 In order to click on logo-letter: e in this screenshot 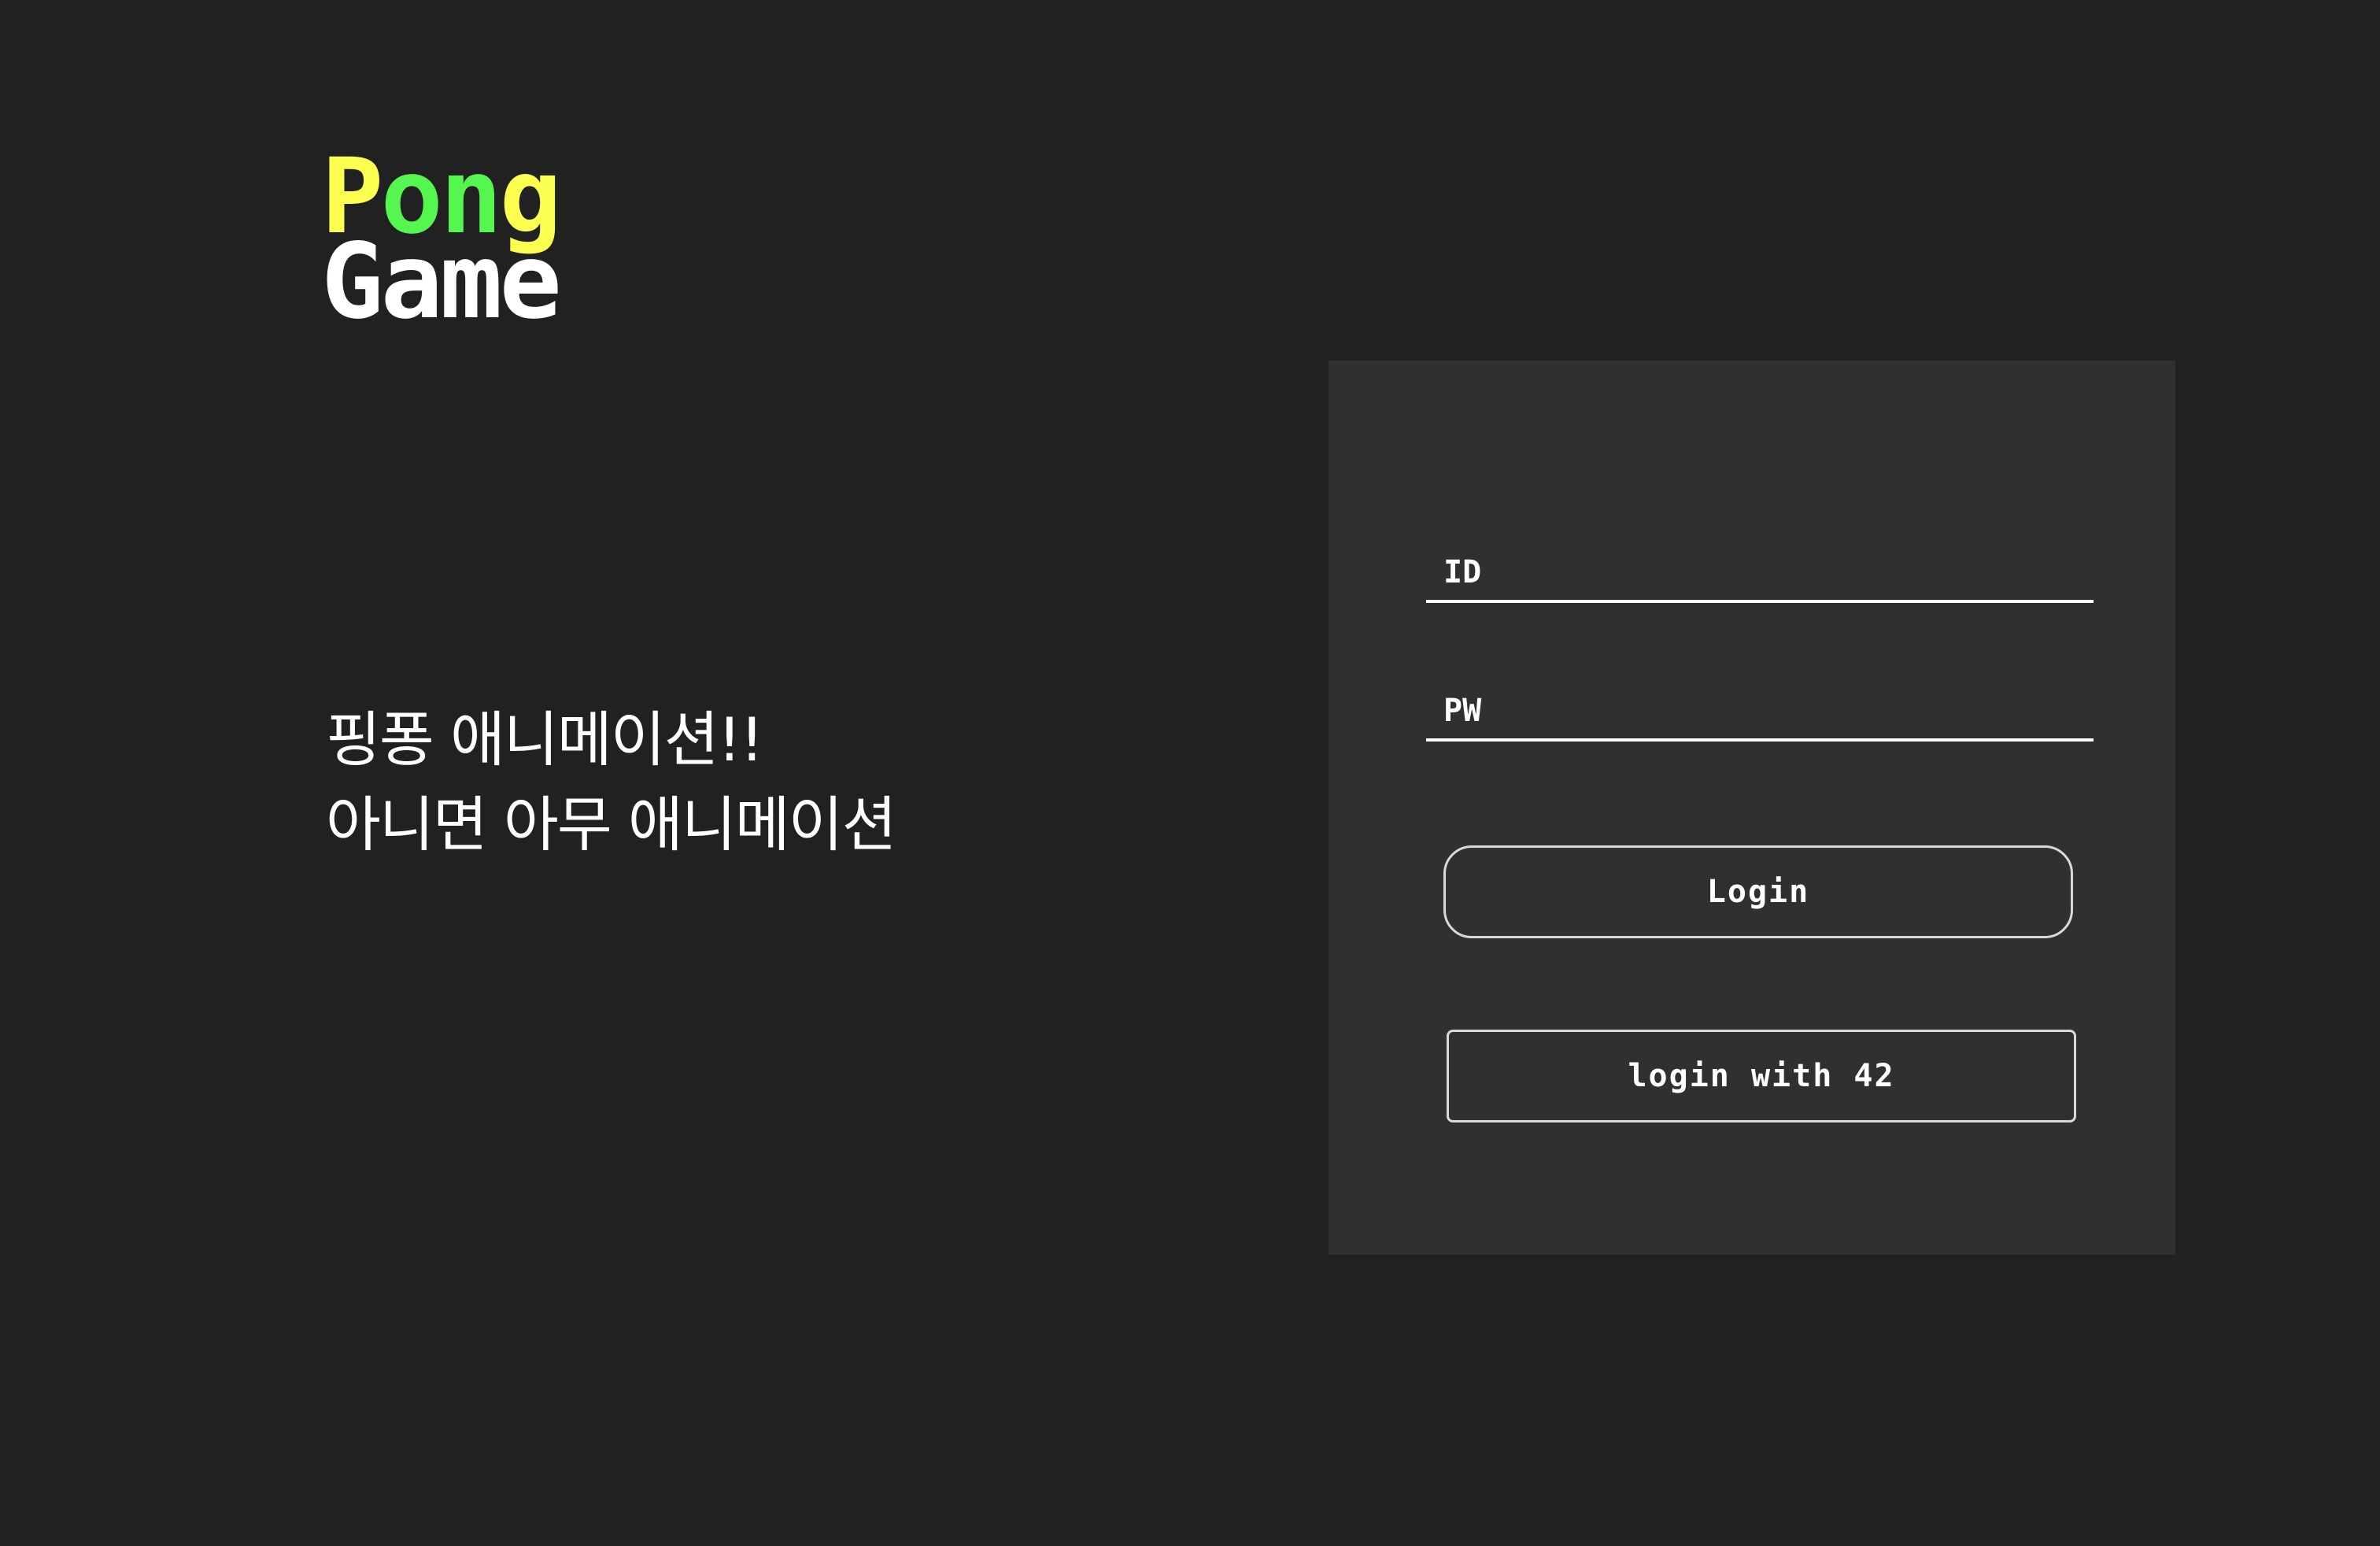, I will do `click(530, 281)`.